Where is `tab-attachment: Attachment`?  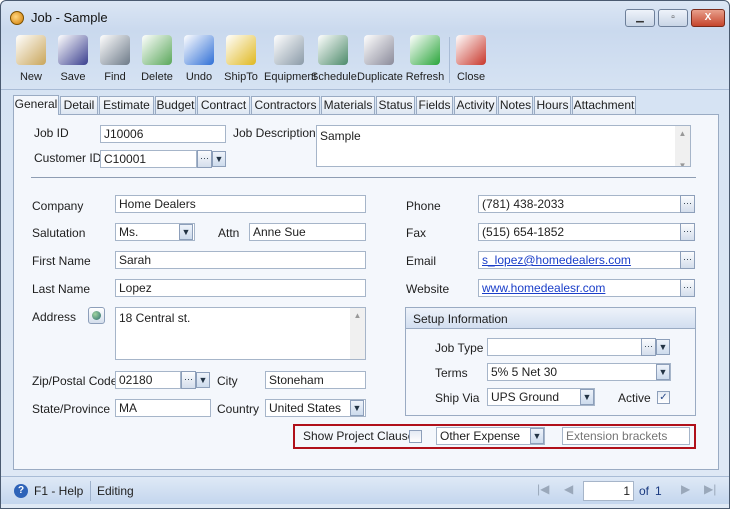
tab-attachment: Attachment is located at coordinates (604, 105).